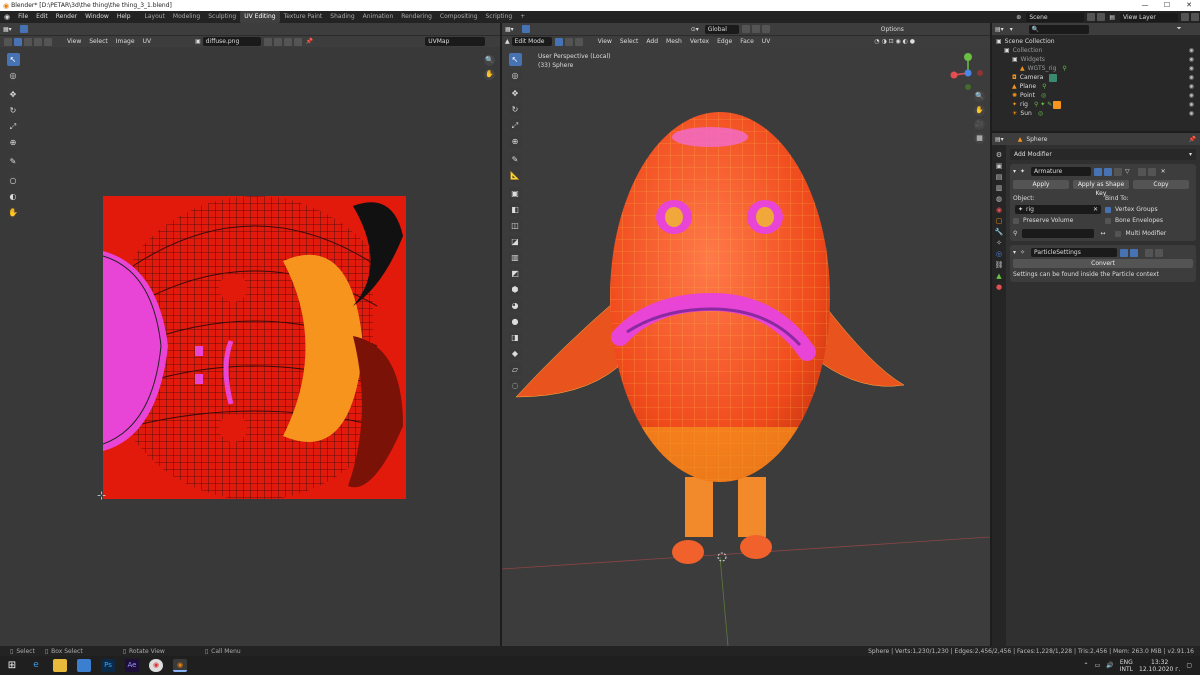  I want to click on viewport-menu-view: View, so click(605, 41).